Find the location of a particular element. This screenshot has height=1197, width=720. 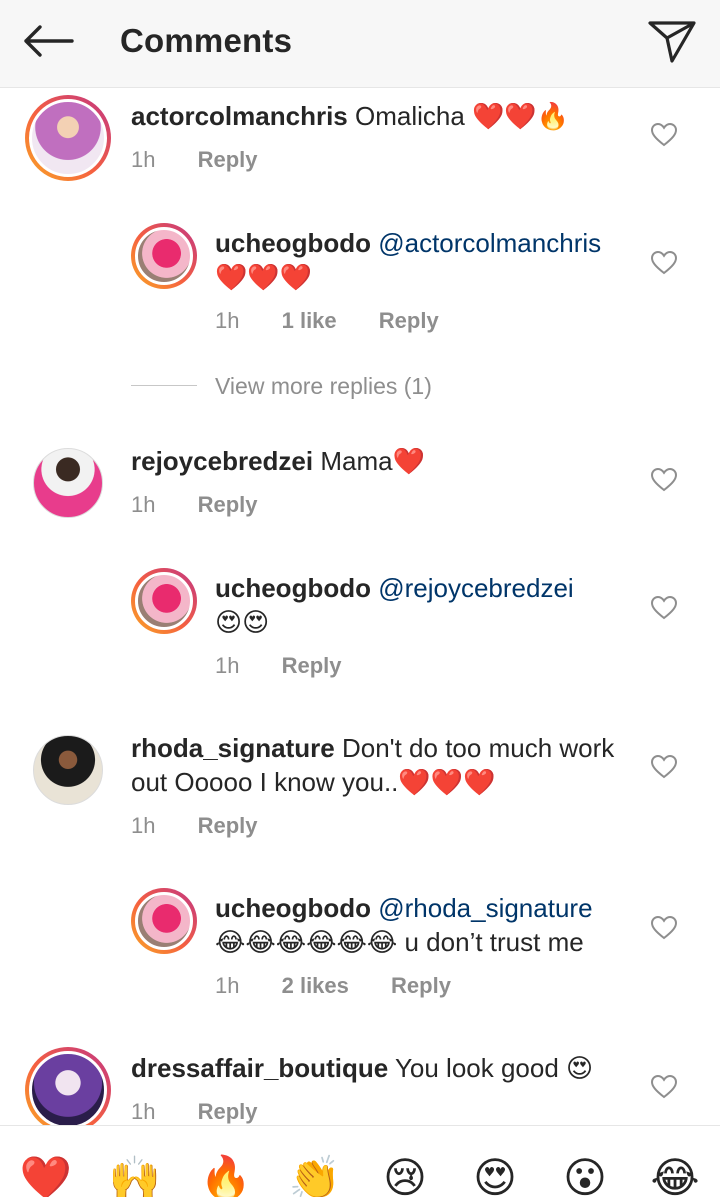

comment-body: Omalicha is located at coordinates (409, 116).